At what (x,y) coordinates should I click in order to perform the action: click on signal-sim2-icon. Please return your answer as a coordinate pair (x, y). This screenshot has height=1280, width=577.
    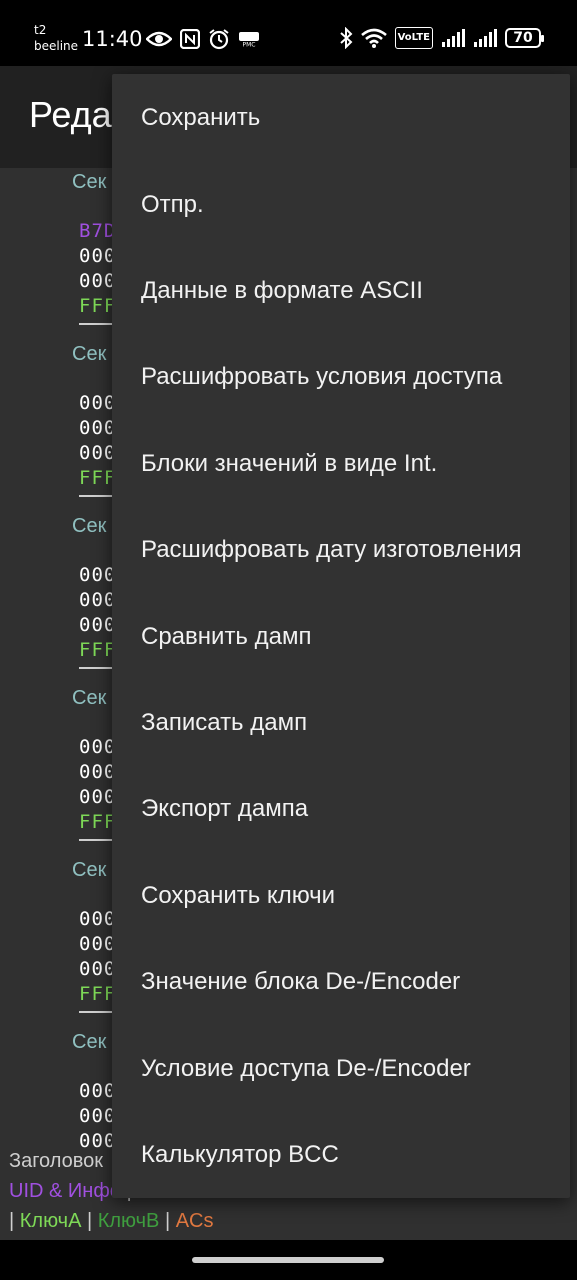
    Looking at the image, I should click on (485, 38).